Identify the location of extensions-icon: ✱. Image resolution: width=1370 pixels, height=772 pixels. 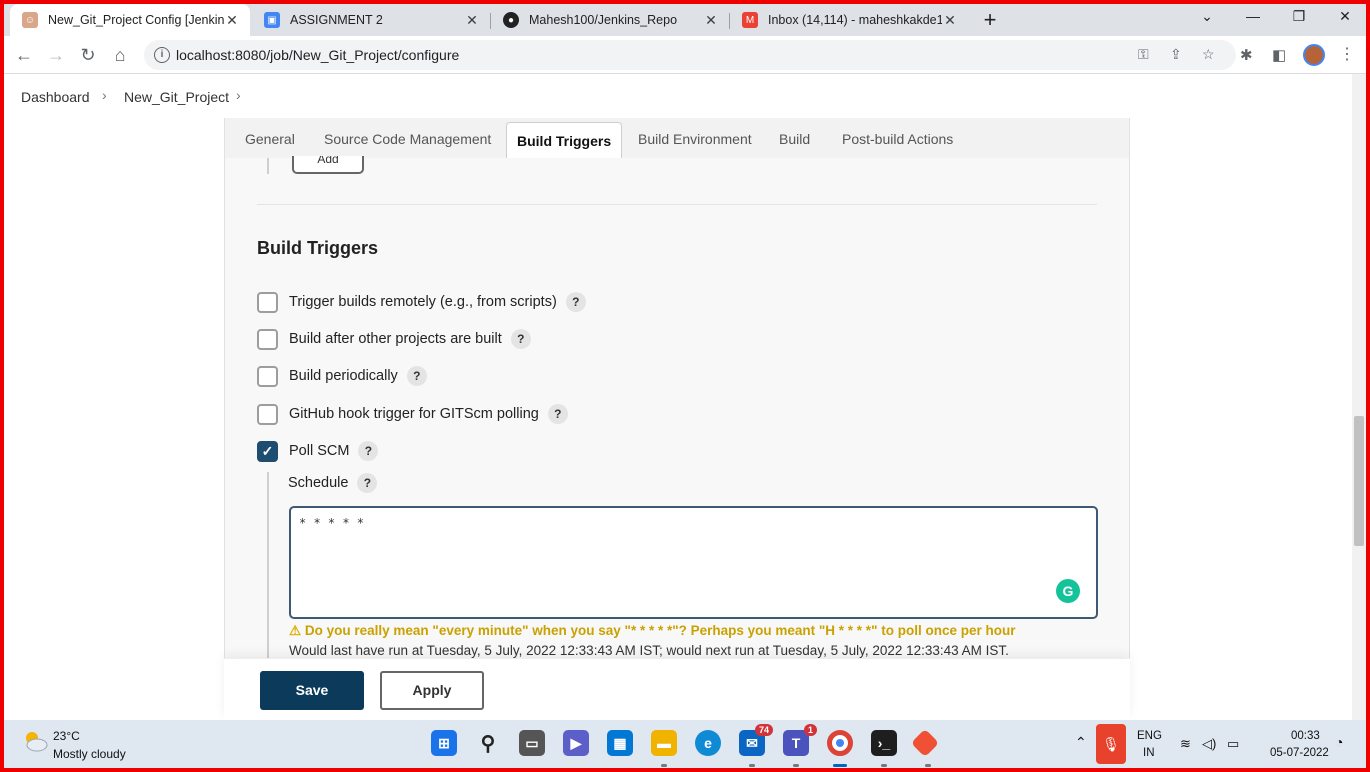
(1246, 55).